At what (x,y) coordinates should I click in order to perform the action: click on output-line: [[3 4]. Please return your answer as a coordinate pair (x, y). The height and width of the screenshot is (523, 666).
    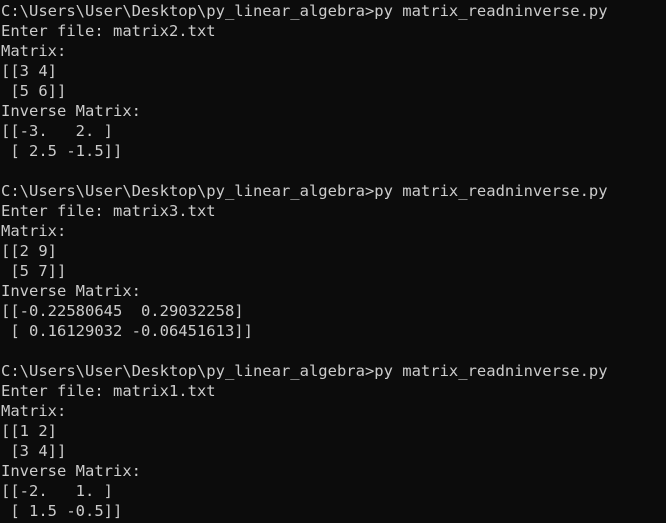
    Looking at the image, I should click on (29, 71).